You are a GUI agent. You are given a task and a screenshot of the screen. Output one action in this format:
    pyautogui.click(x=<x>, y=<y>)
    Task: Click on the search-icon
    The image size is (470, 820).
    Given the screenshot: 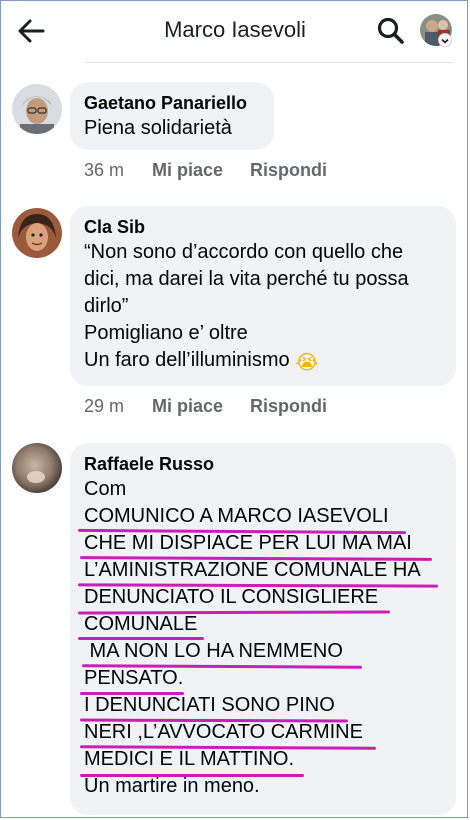 What is the action you would take?
    pyautogui.click(x=391, y=31)
    